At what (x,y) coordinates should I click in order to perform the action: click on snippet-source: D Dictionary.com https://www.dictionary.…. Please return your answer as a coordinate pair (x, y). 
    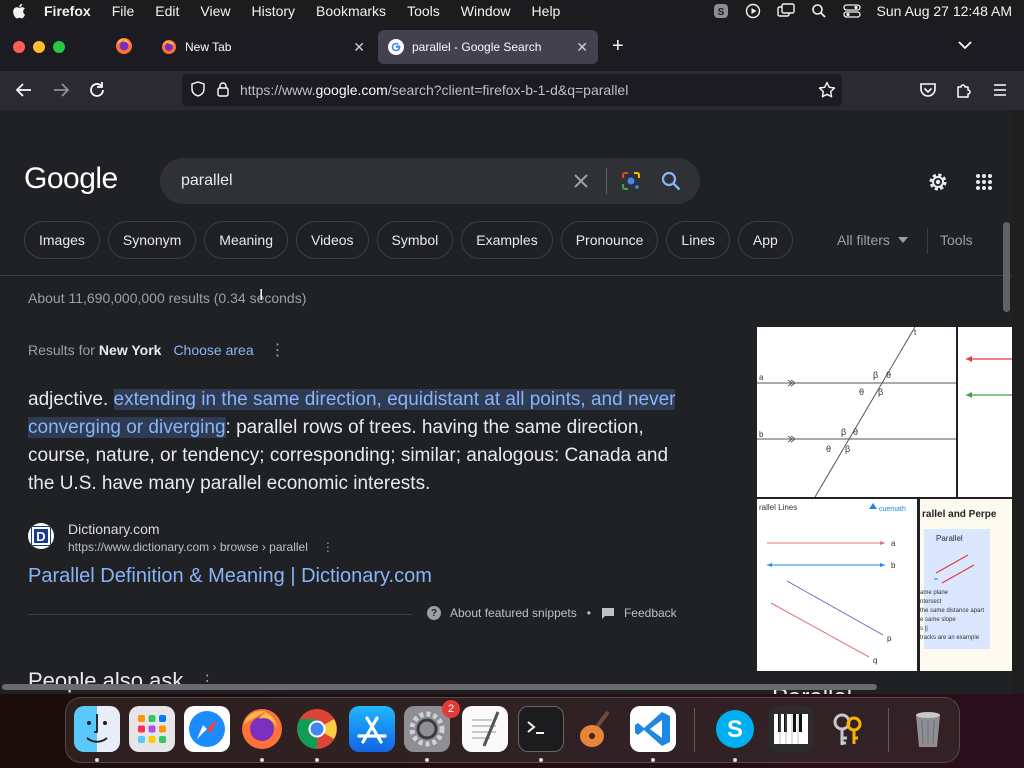
    Looking at the image, I should click on (181, 537).